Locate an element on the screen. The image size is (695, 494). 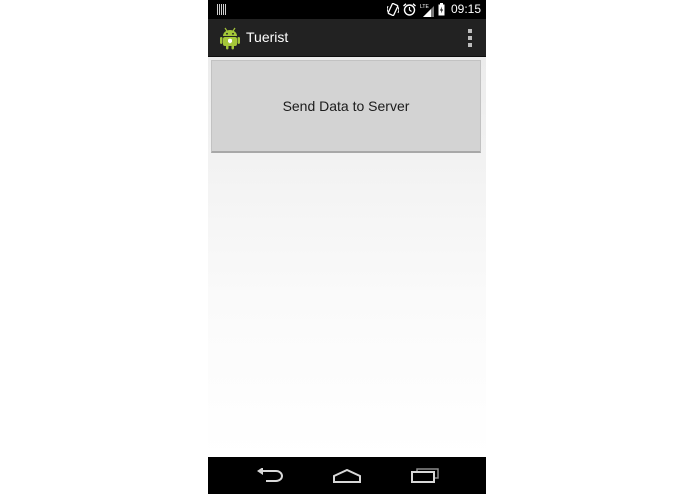
battery-icon is located at coordinates (441, 9).